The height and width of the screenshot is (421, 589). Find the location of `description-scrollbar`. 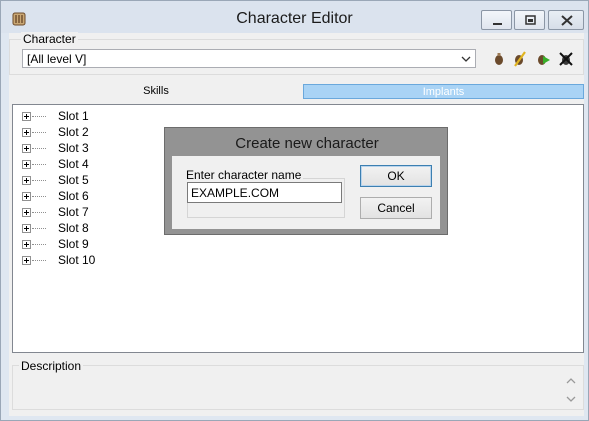

description-scrollbar is located at coordinates (571, 390).